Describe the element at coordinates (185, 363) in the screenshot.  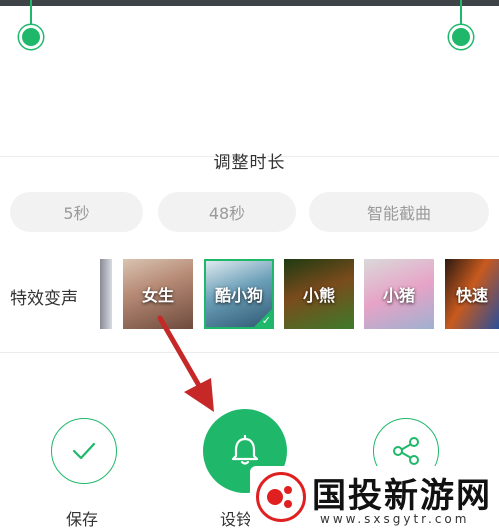
I see `annotation-arrow` at that location.